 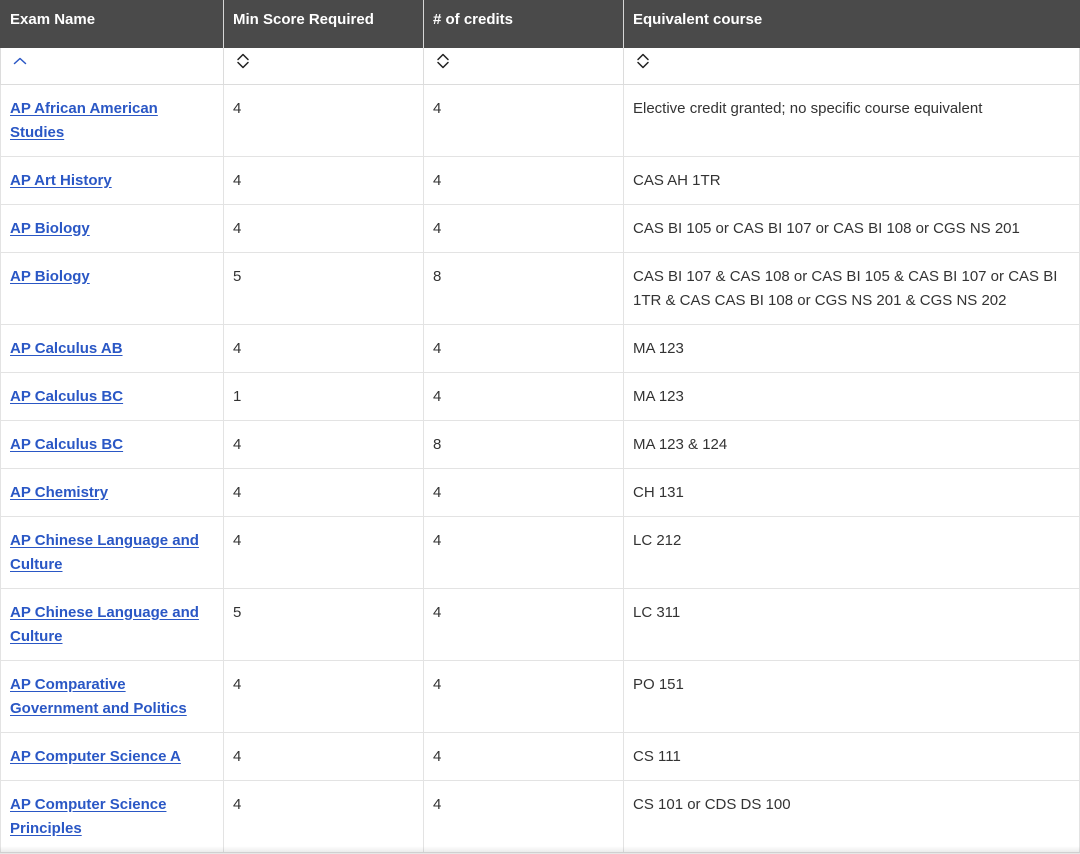 I want to click on chevron-up-icon, so click(x=20, y=61).